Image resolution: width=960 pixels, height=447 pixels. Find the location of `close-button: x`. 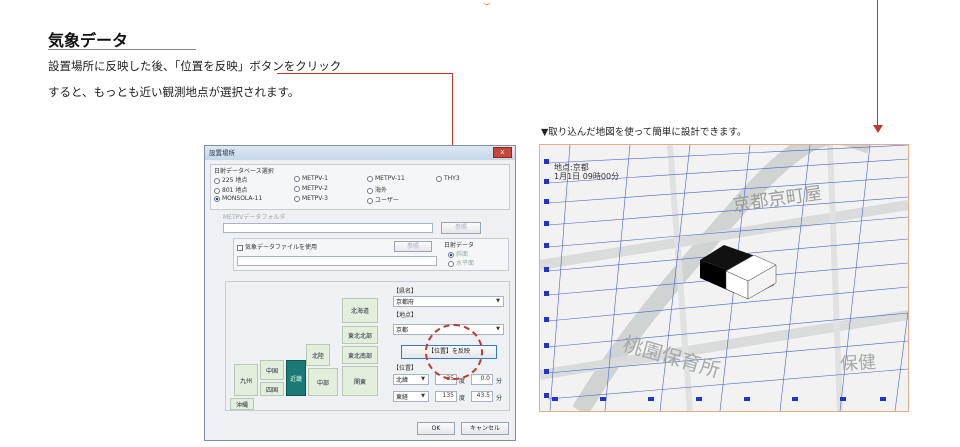

close-button: x is located at coordinates (502, 152).